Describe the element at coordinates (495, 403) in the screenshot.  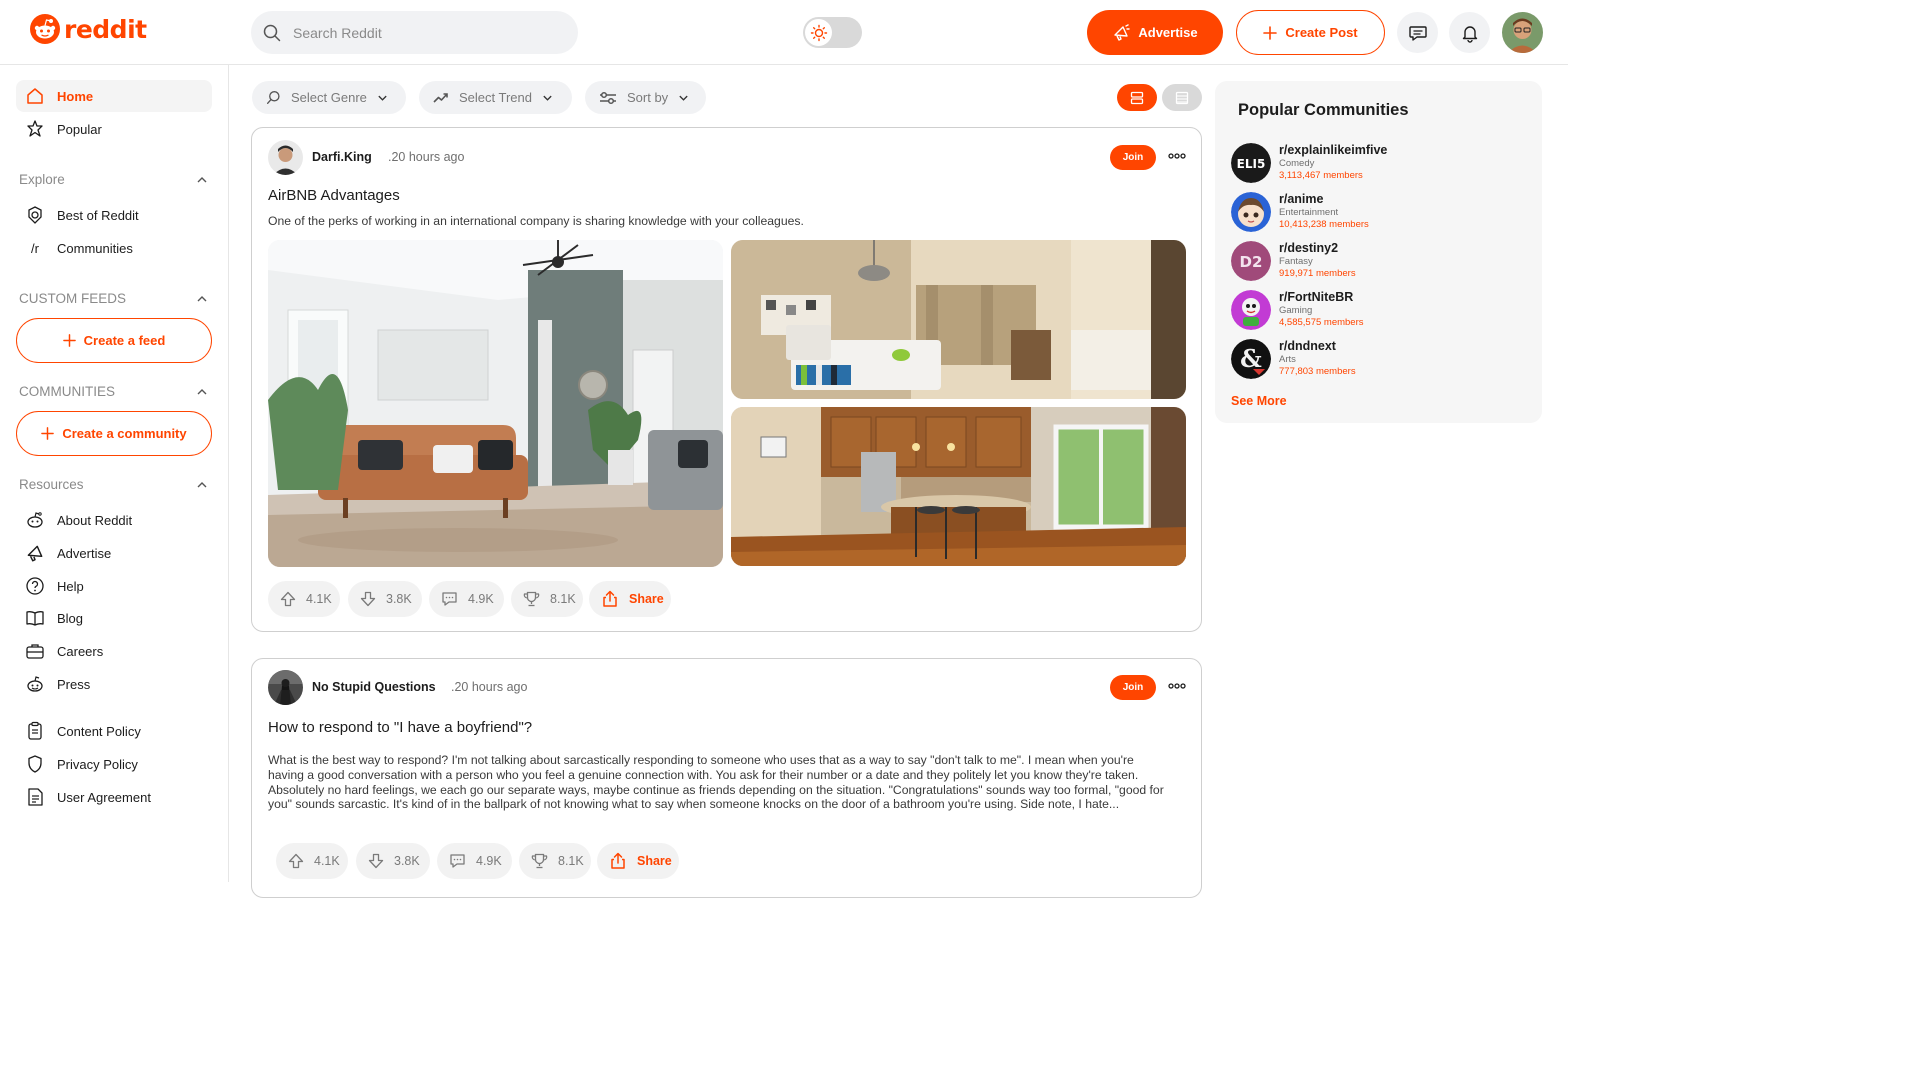
I see `post-image-living-room` at that location.